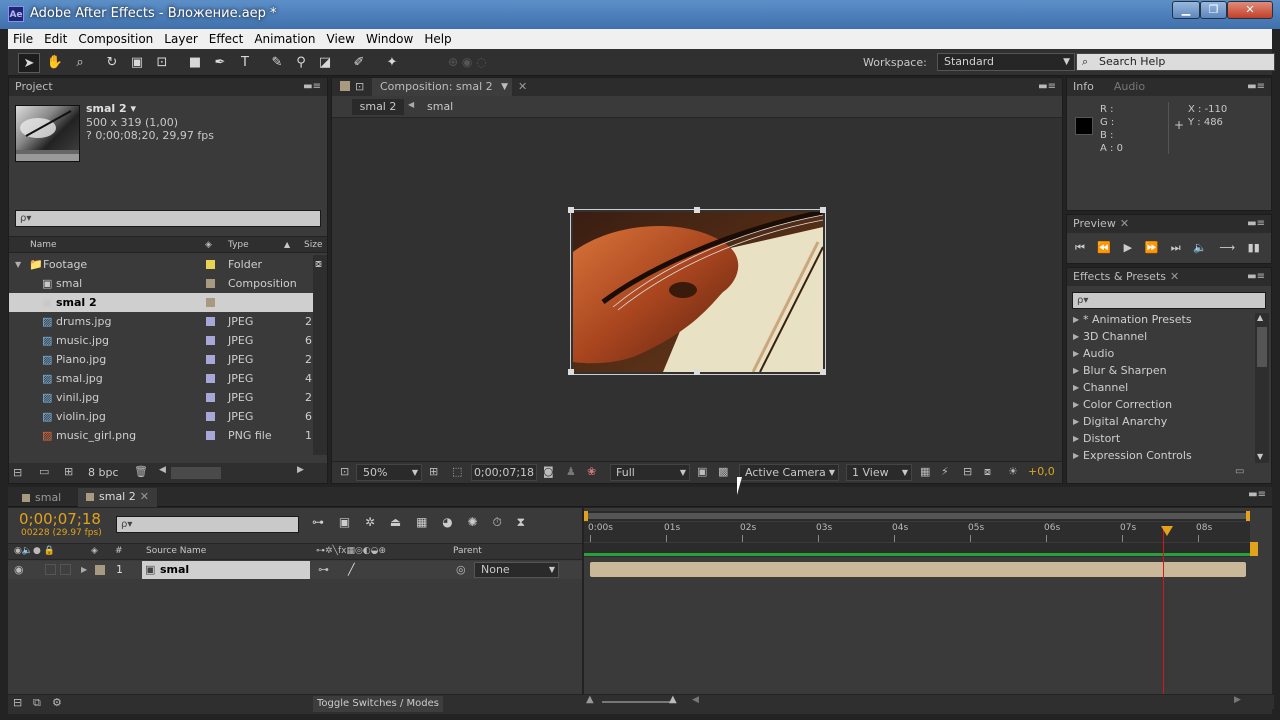 This screenshot has width=1280, height=720. What do you see at coordinates (421, 522) in the screenshot?
I see `frame-blending-icon: ▦` at bounding box center [421, 522].